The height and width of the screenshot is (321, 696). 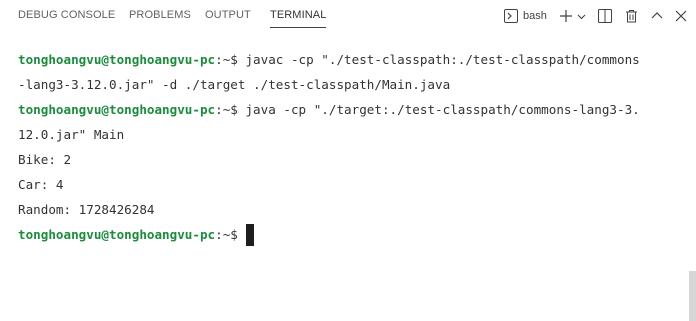 I want to click on output-text: Car: 4, so click(x=41, y=184).